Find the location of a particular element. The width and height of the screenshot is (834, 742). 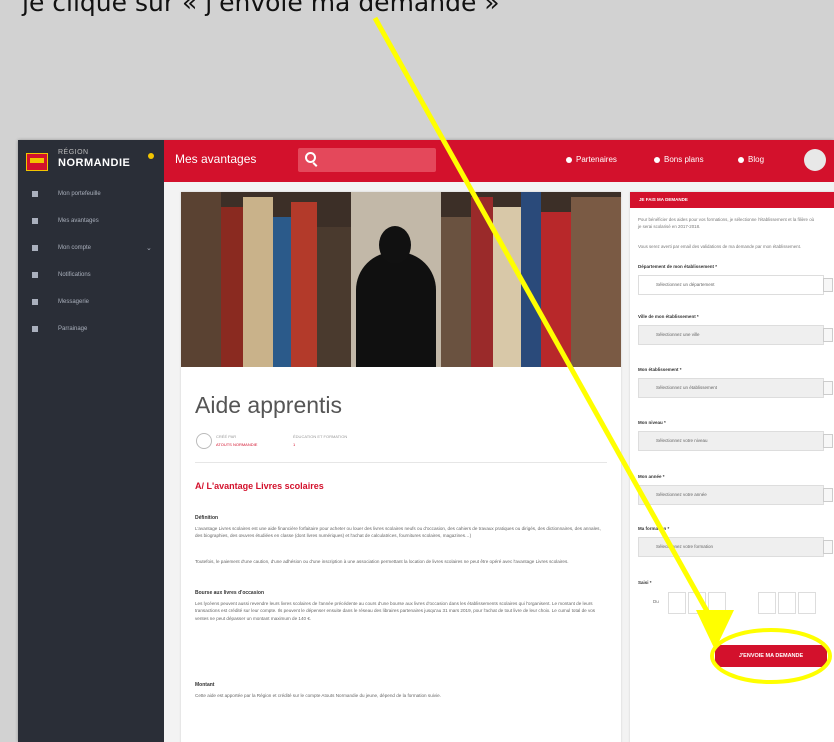

annotation-arrow-head is located at coordinates (715, 630).